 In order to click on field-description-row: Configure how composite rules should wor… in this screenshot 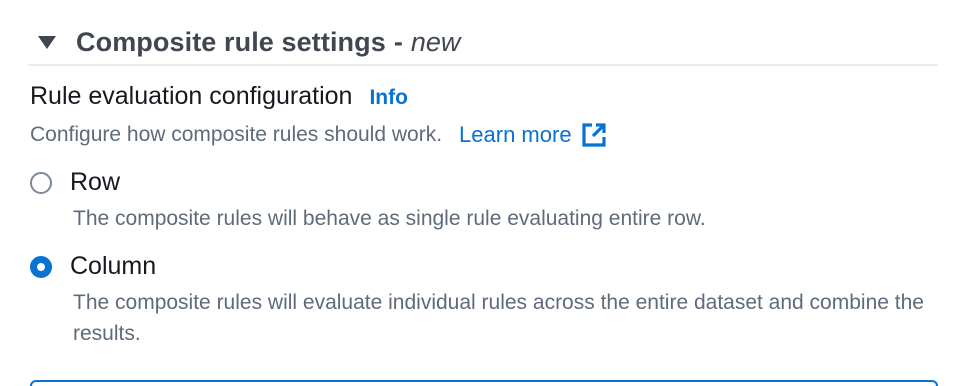, I will do `click(319, 135)`.